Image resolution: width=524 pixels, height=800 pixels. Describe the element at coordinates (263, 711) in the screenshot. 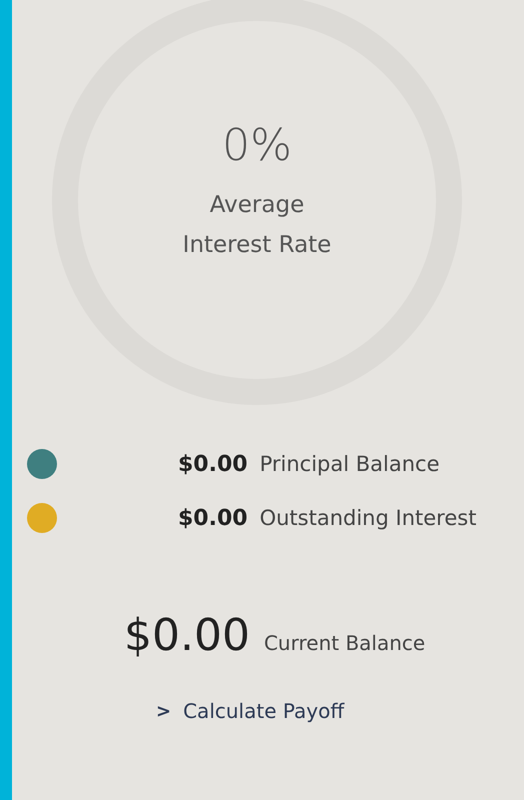

I see `calculate-payoff-link: Calculate Payoff` at that location.